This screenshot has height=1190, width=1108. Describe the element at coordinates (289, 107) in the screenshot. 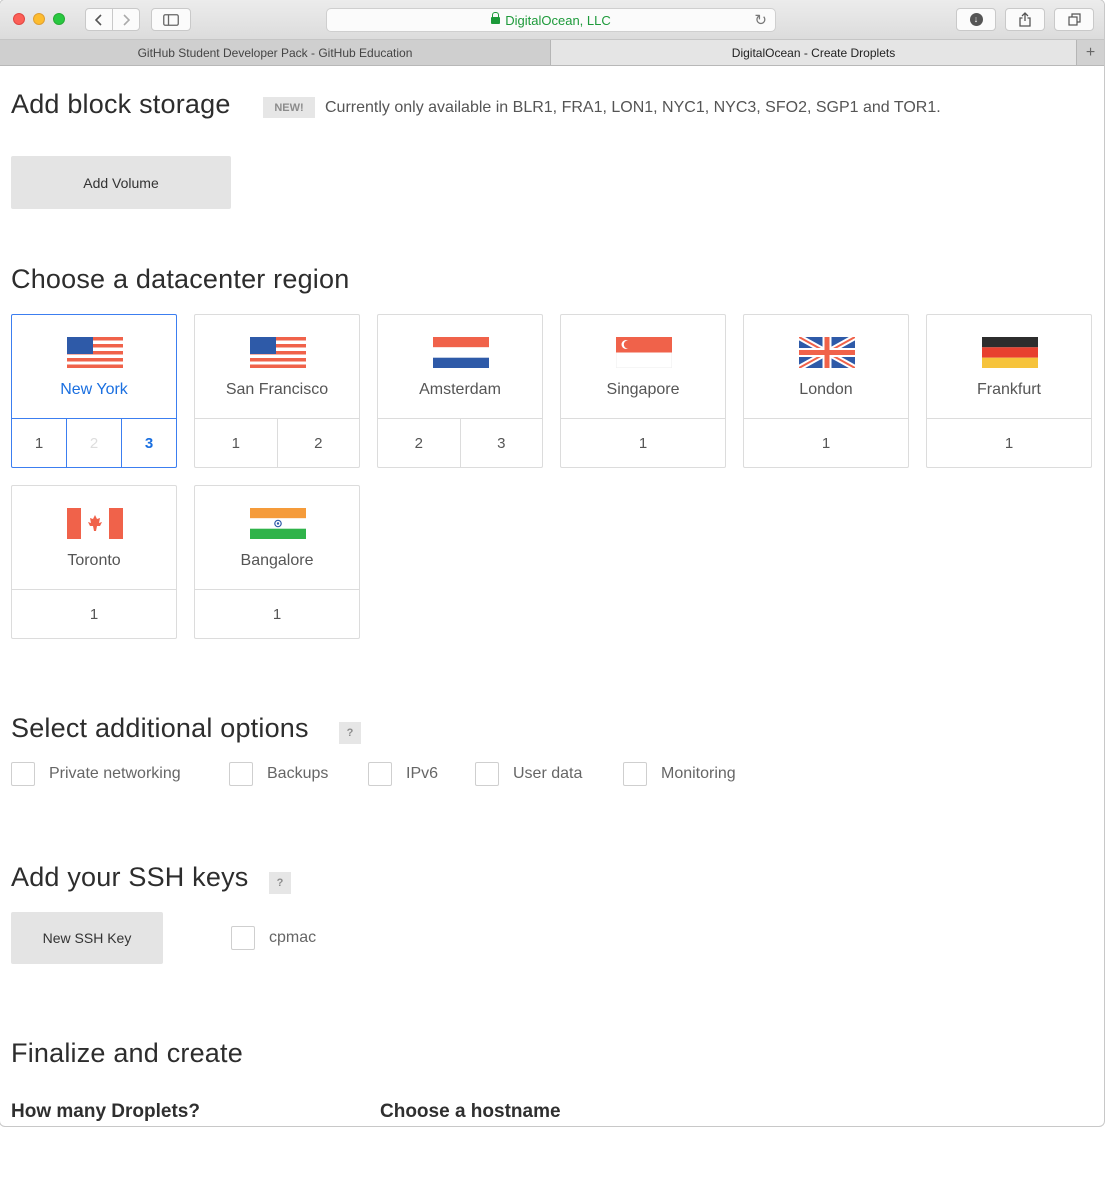

I see `new-badge: NEW!` at that location.